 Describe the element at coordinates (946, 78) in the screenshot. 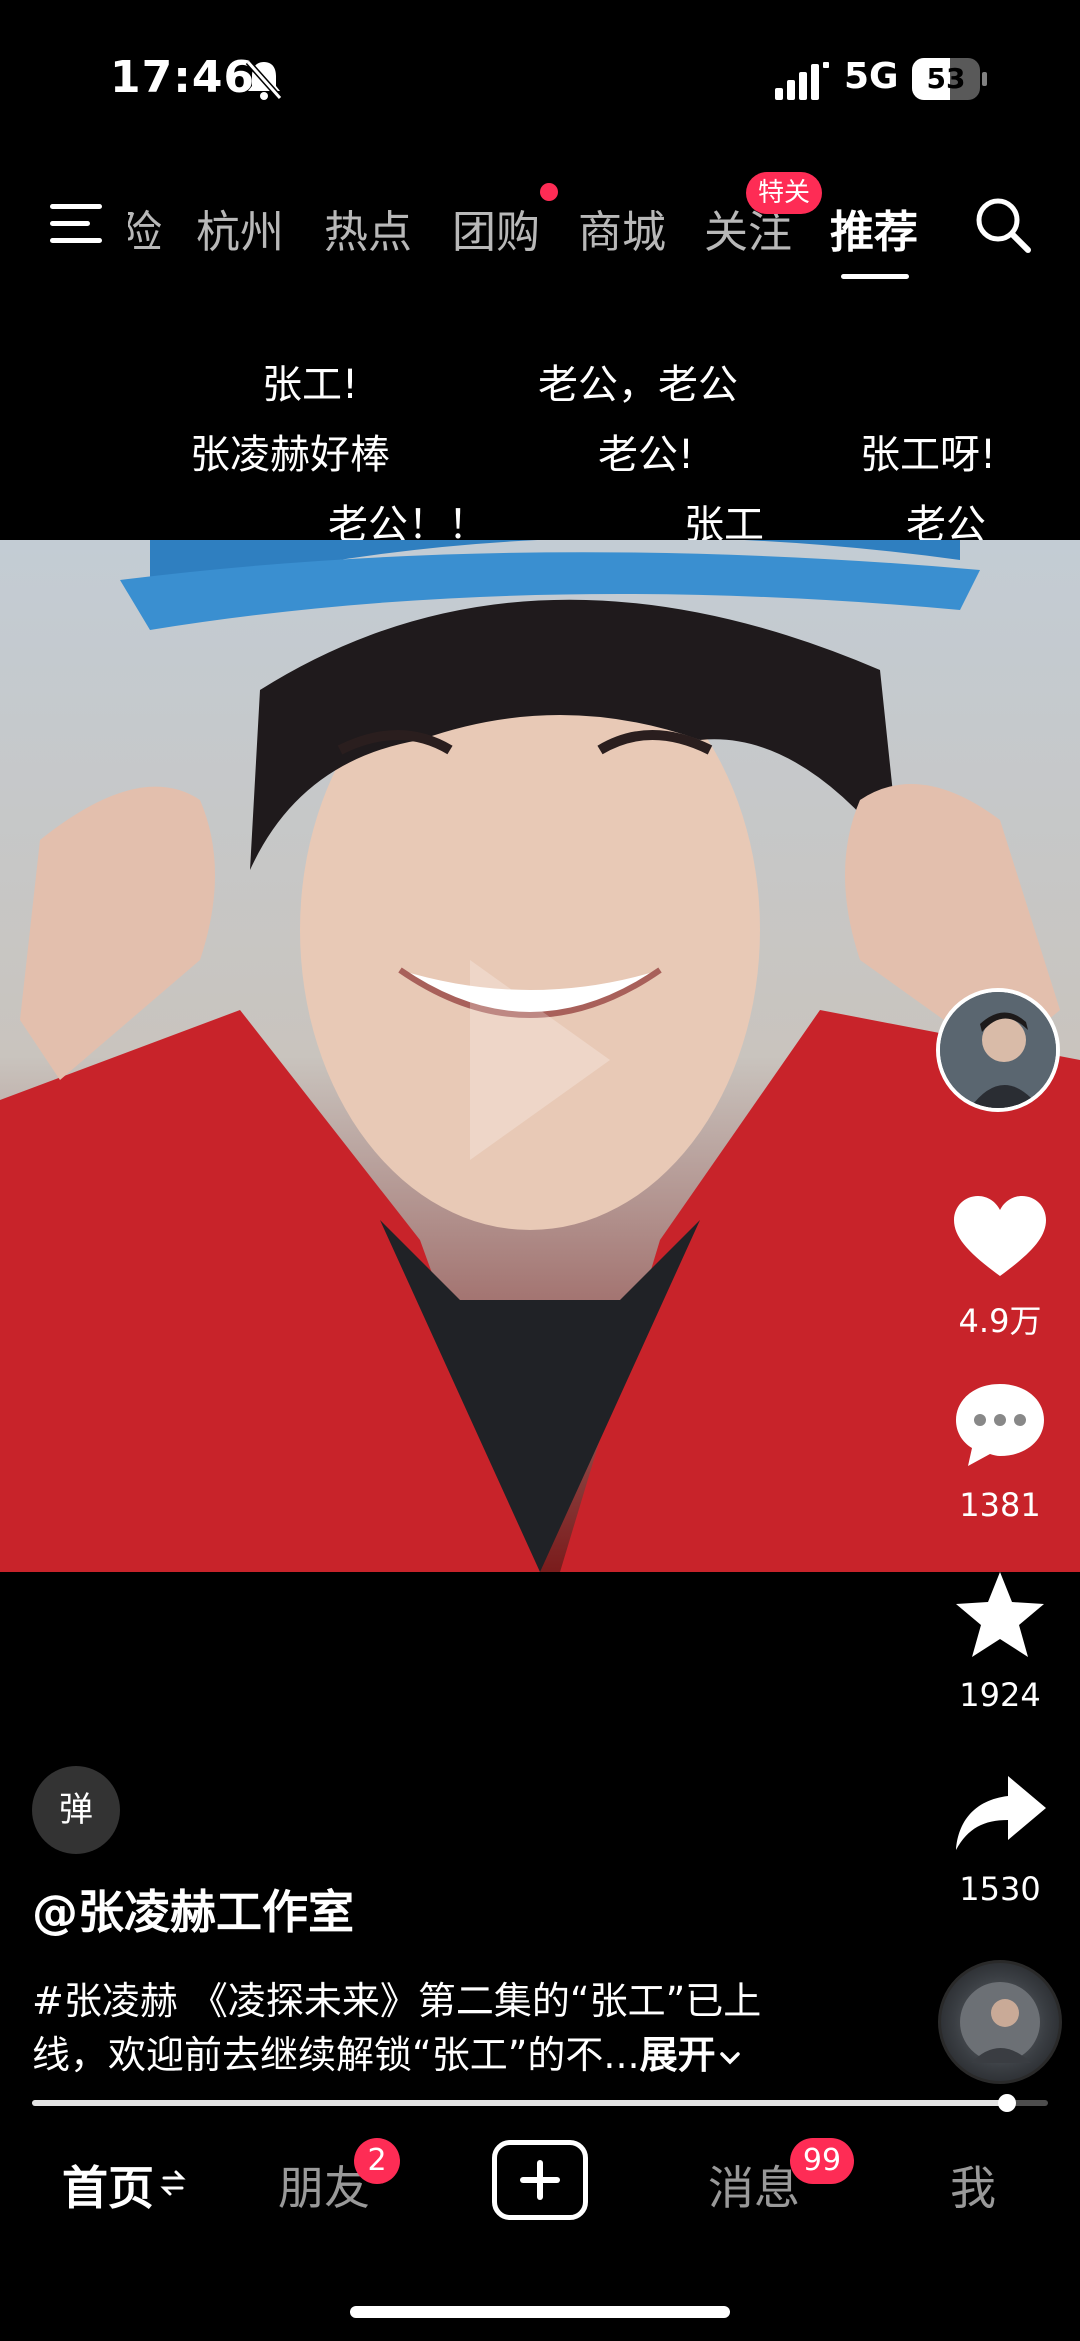

I see `battery-level: 53` at that location.